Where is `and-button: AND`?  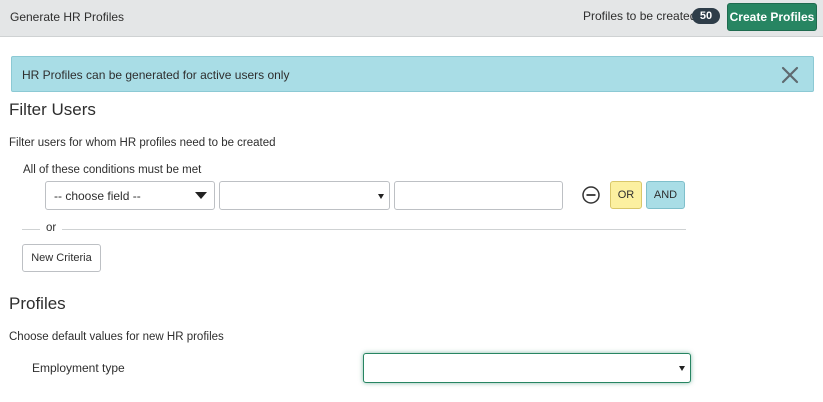
and-button: AND is located at coordinates (665, 195).